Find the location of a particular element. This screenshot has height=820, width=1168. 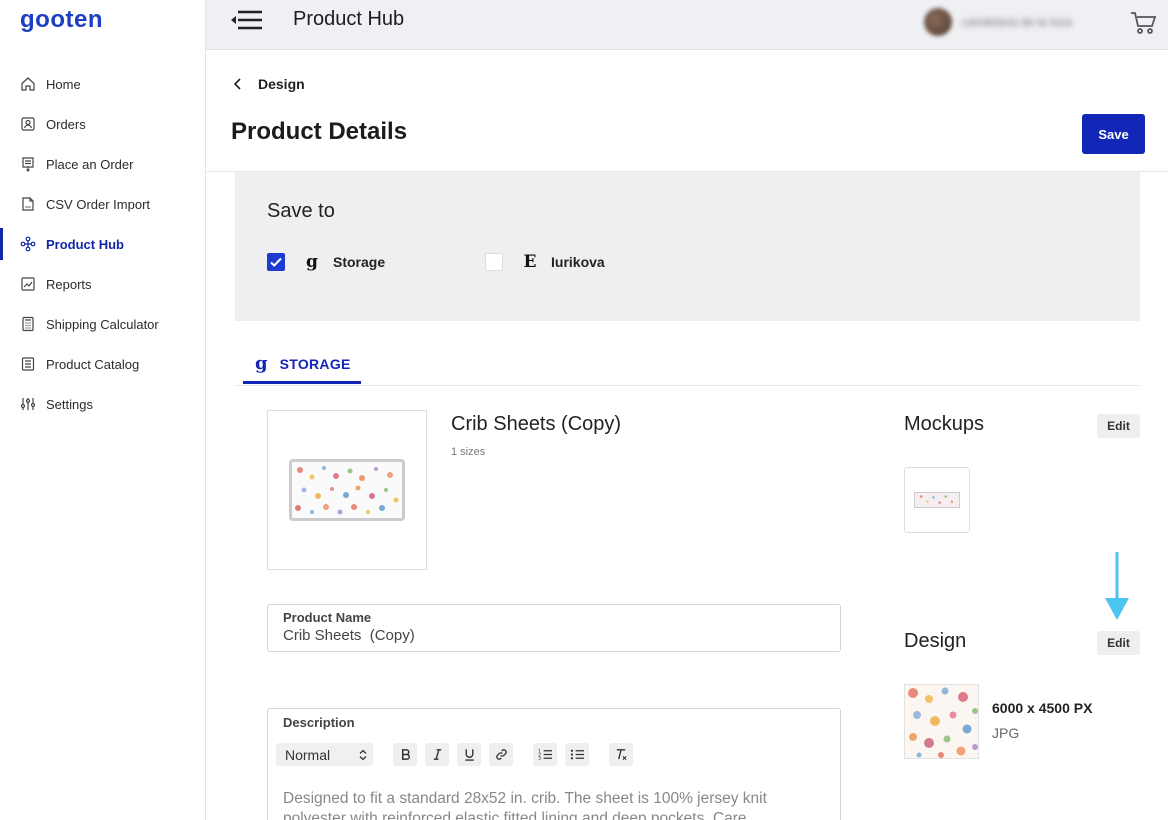

field-label: Description is located at coordinates (319, 722).